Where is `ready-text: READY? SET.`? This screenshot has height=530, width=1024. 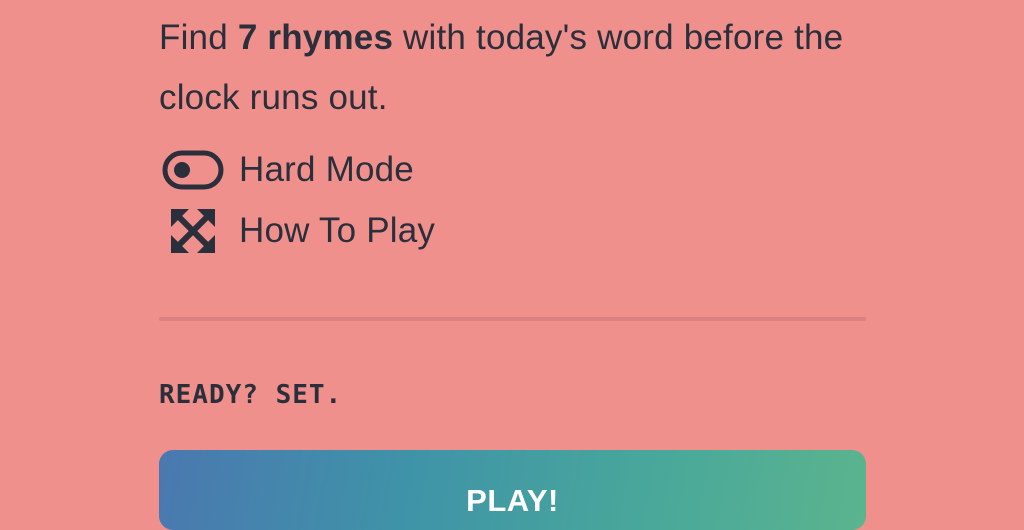
ready-text: READY? SET. is located at coordinates (251, 395).